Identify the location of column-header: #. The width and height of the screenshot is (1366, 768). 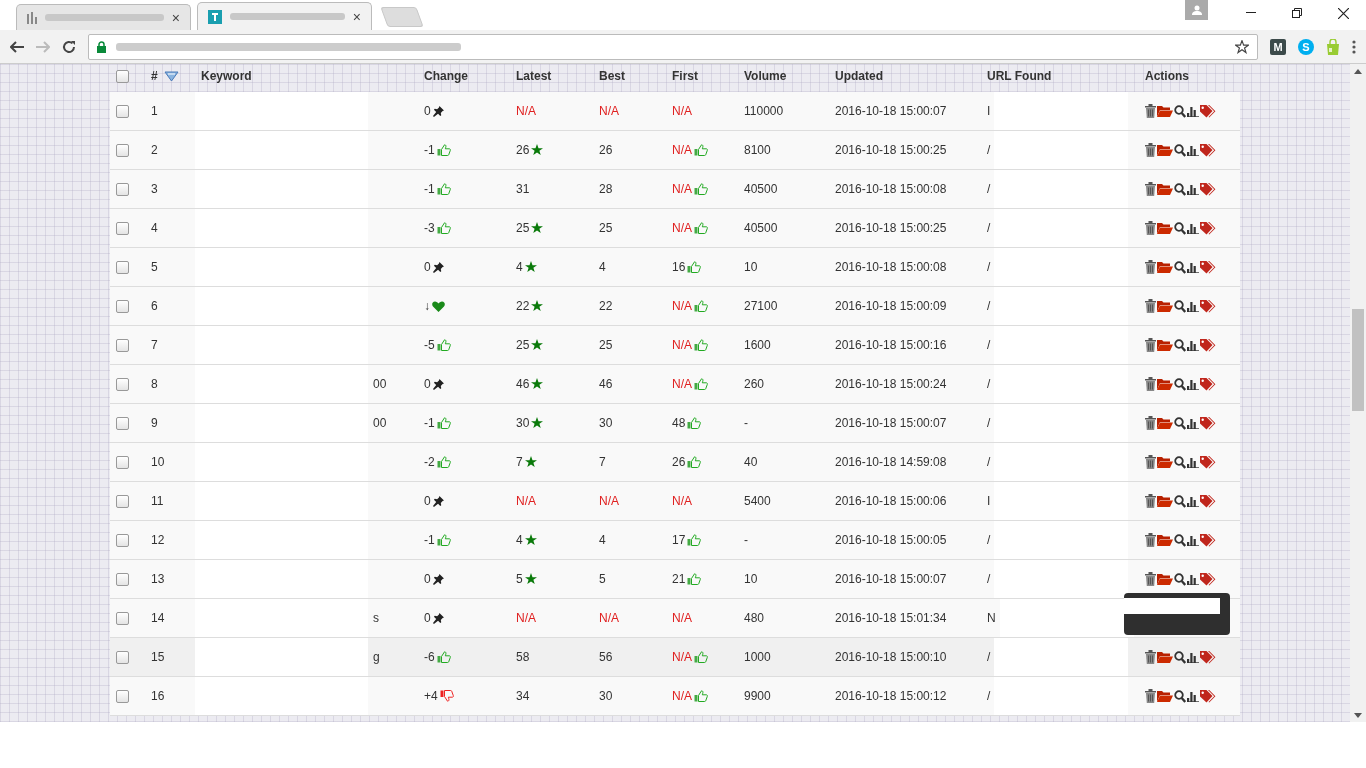
(154, 76).